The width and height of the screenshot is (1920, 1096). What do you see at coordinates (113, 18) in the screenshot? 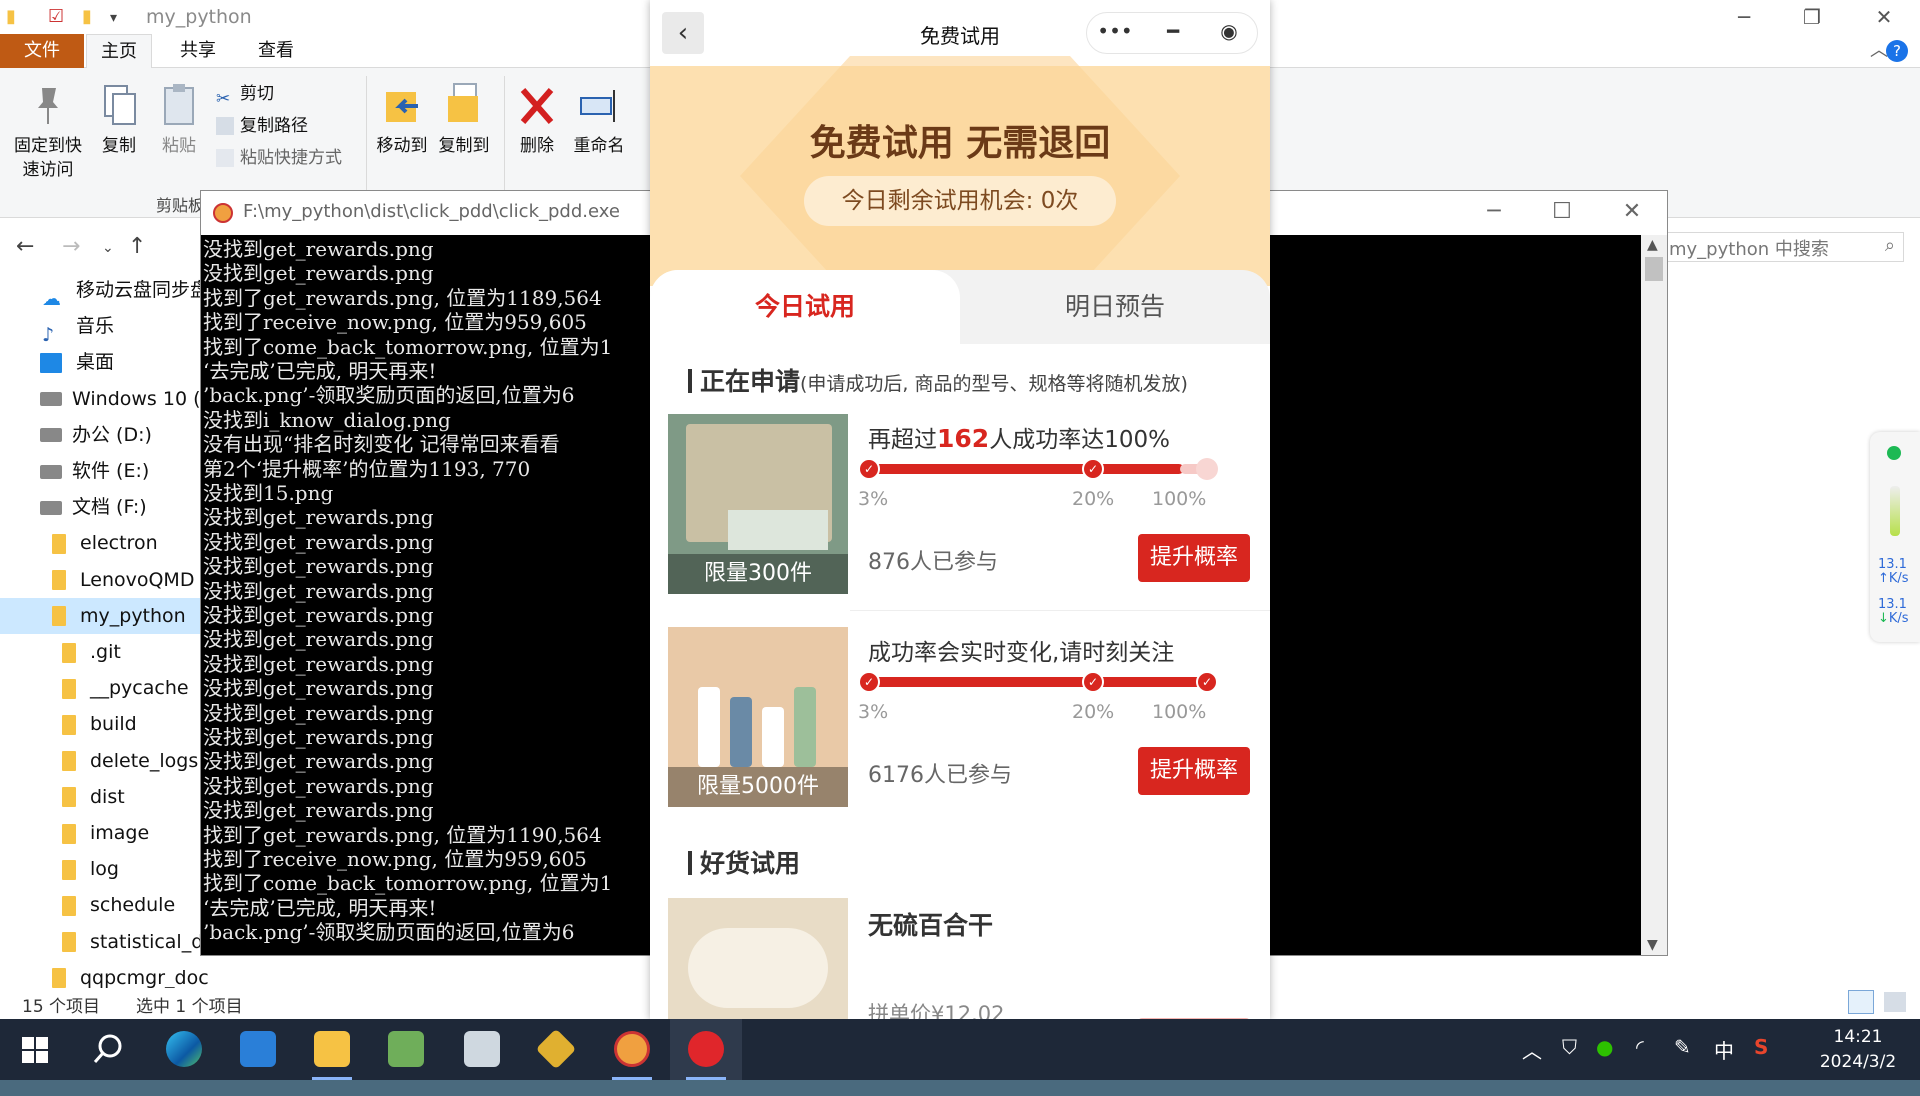
I see `customize-toolbar-icon: ▾` at bounding box center [113, 18].